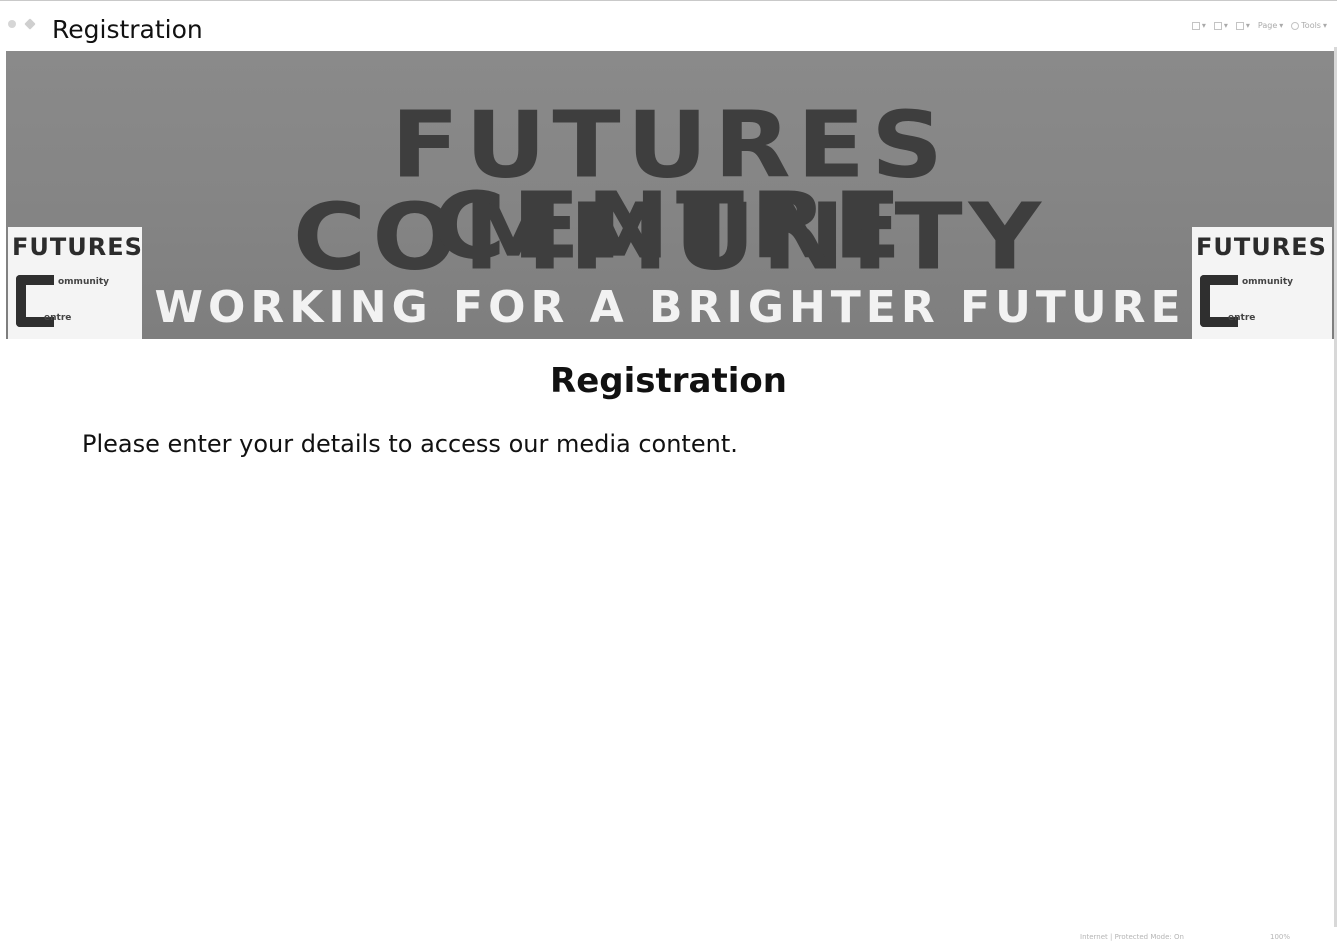  I want to click on banner-tagline: Working for a brighter future, so click(670, 307).